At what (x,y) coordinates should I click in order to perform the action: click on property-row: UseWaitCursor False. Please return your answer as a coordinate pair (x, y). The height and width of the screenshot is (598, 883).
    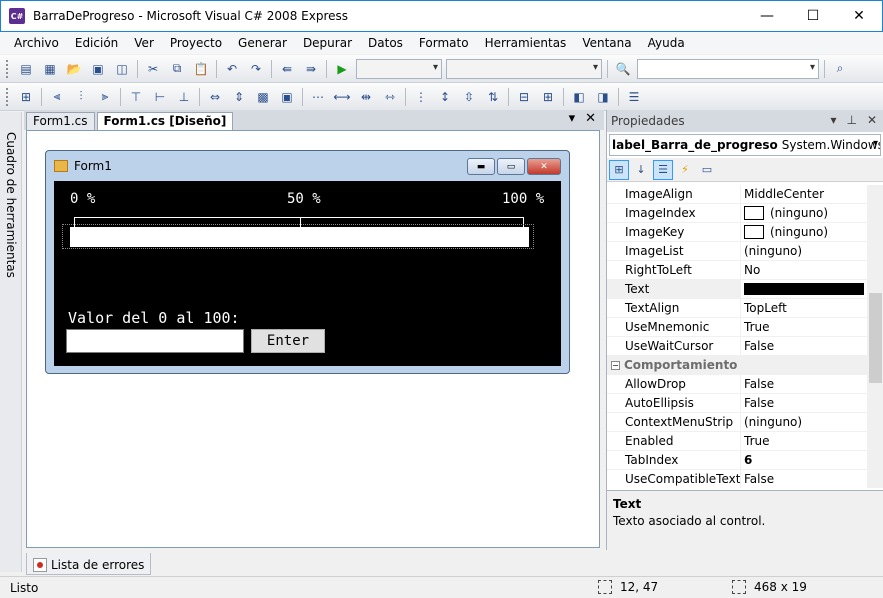
    Looking at the image, I should click on (737, 346).